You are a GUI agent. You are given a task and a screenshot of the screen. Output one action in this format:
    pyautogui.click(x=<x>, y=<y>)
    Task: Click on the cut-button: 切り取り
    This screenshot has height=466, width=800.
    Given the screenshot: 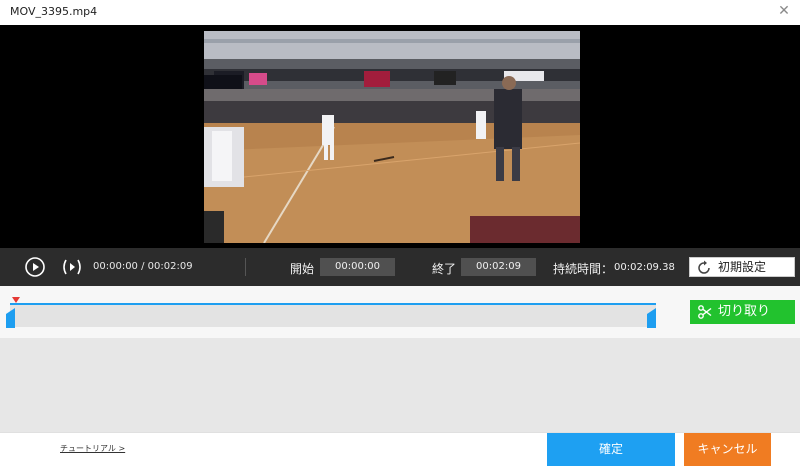 What is the action you would take?
    pyautogui.click(x=742, y=312)
    